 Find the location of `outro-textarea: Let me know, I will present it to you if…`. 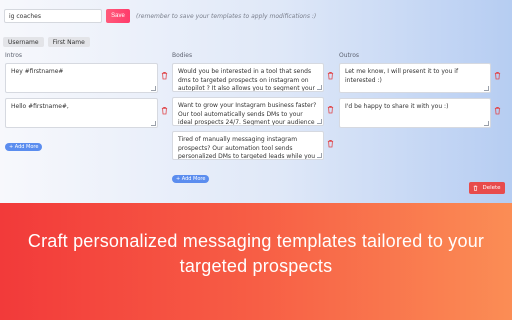

outro-textarea: Let me know, I will present it to you if… is located at coordinates (415, 78).